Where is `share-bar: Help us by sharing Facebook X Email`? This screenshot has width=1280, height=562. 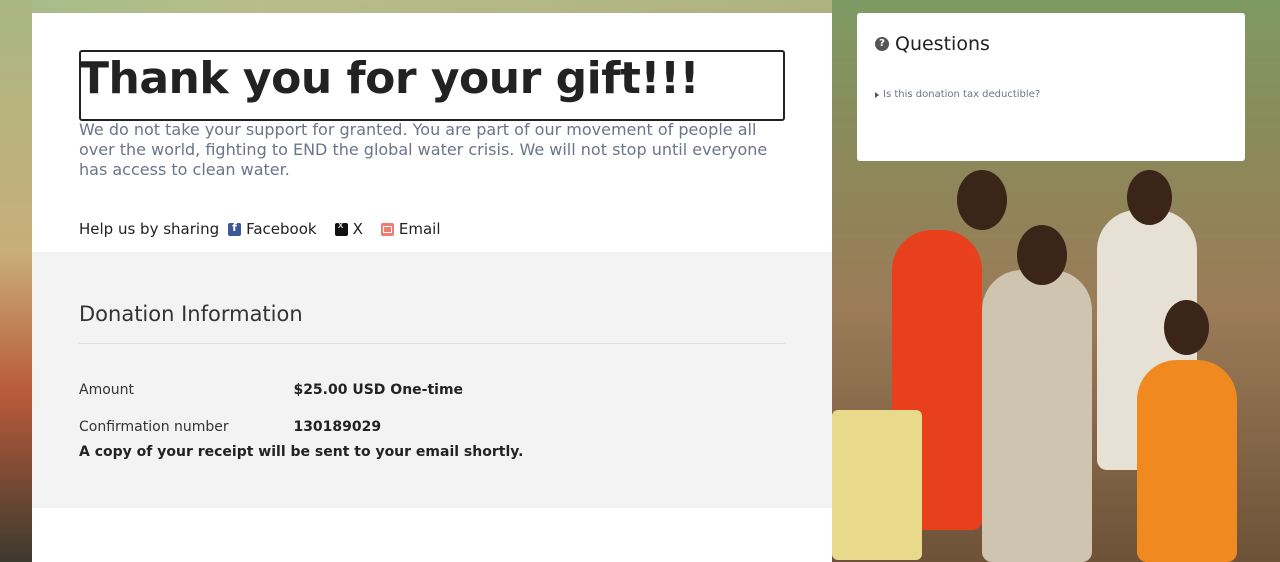 share-bar: Help us by sharing Facebook X Email is located at coordinates (269, 229).